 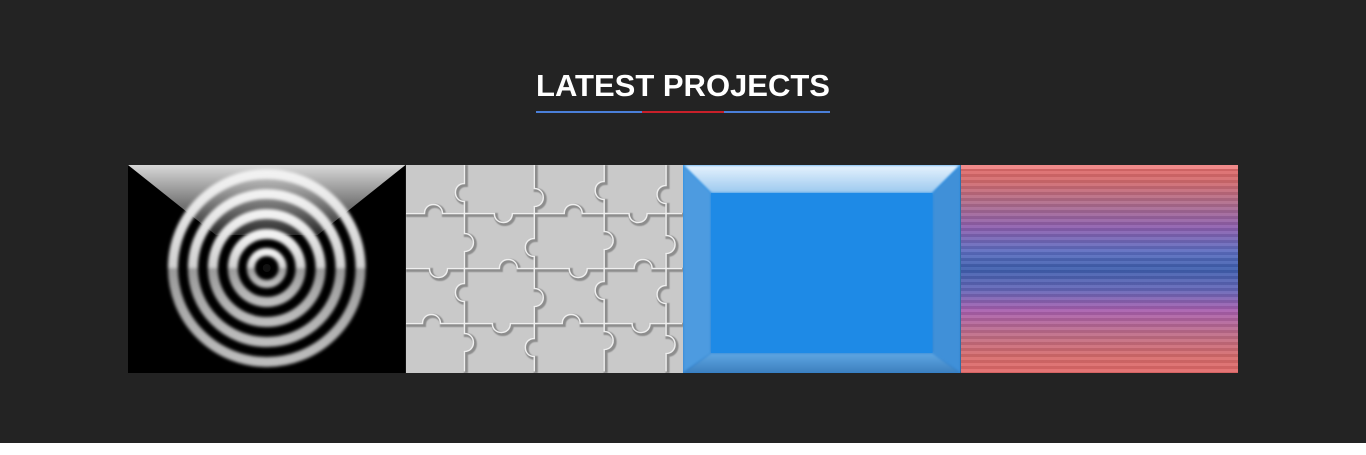 I want to click on jigsaw-puzzle-thumbnail, so click(x=544, y=269).